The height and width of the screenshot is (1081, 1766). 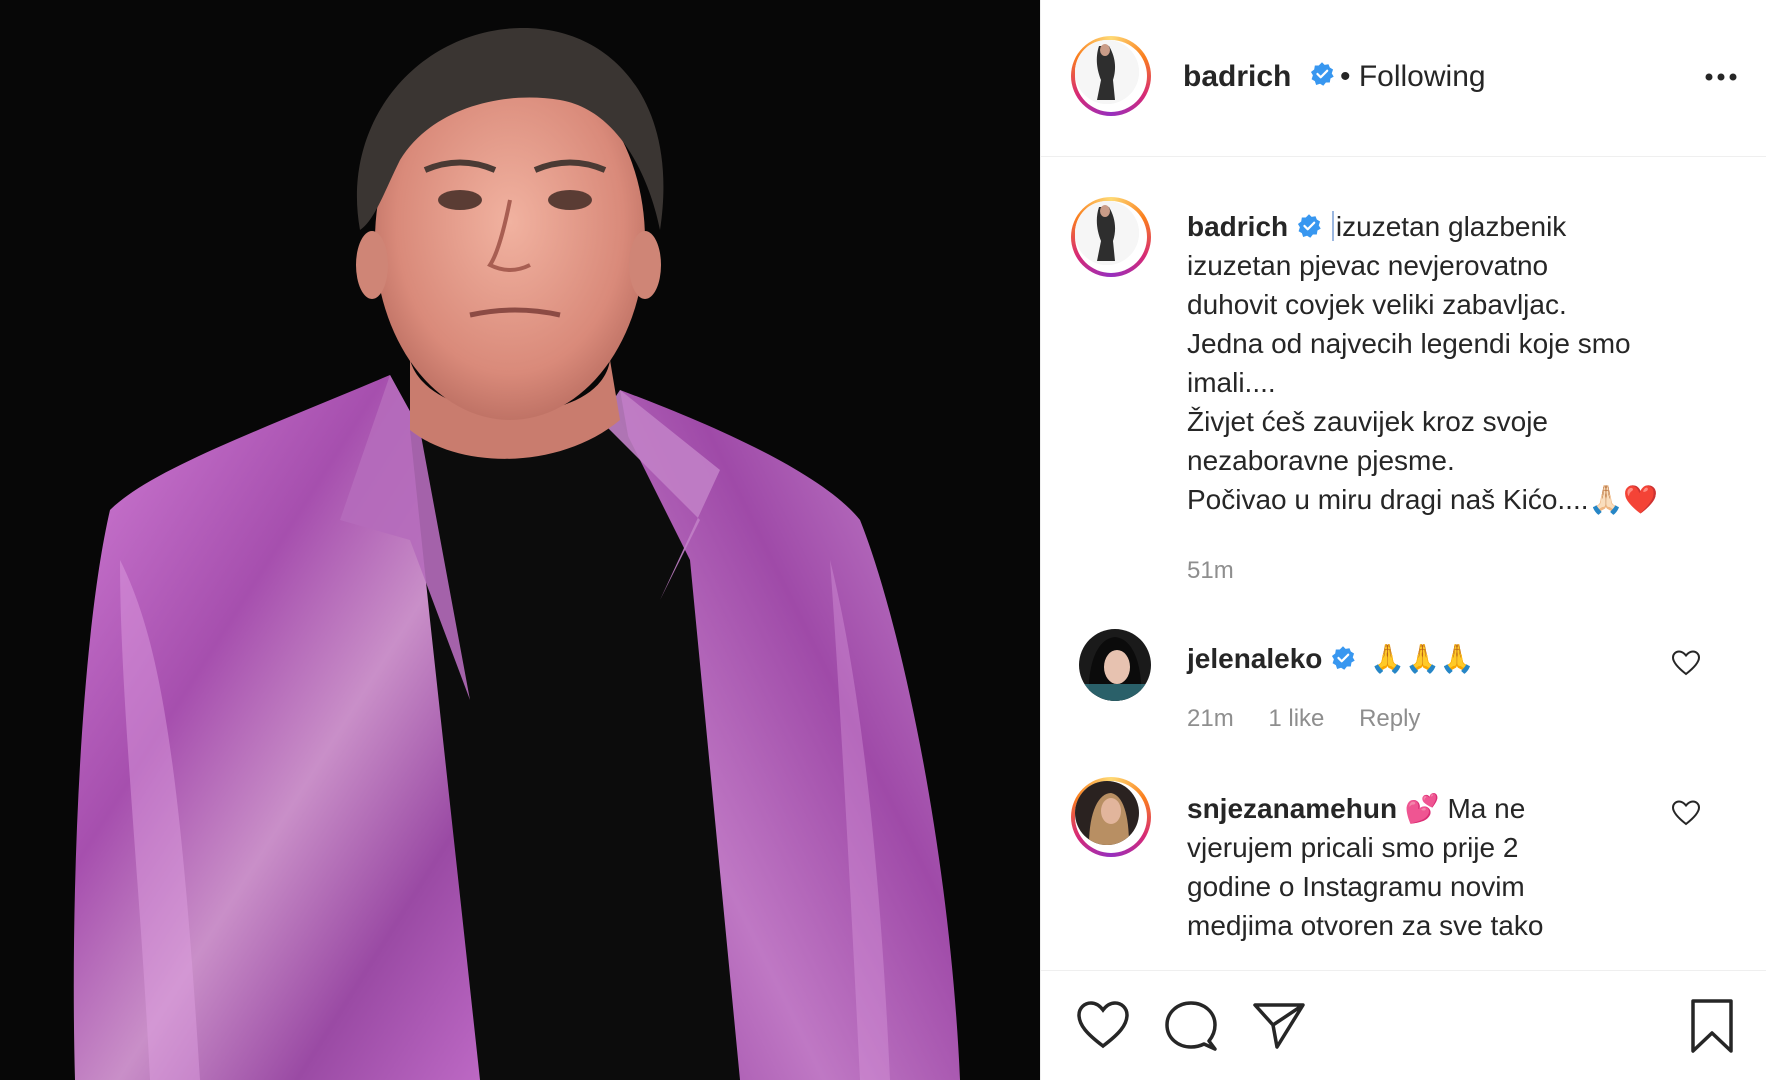 I want to click on caption-line: Živjet ćeš zauvijek kroz svoje, so click(x=1368, y=421).